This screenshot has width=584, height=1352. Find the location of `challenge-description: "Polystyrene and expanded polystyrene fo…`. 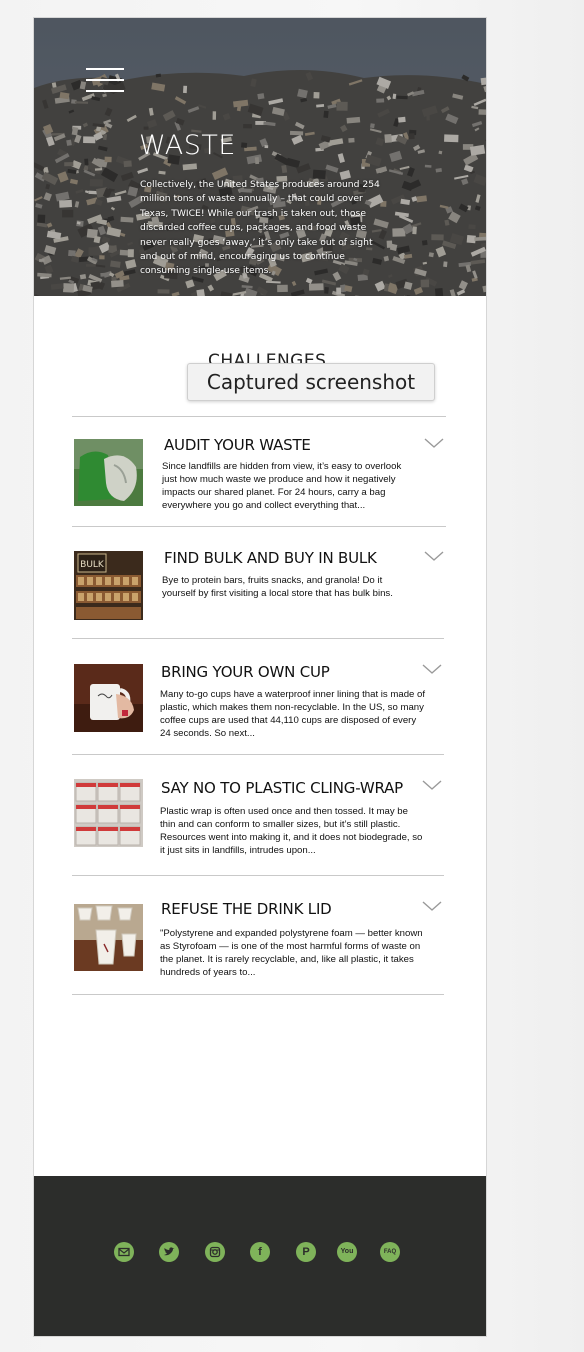

challenge-description: "Polystyrene and expanded polystyrene fo… is located at coordinates (291, 953).